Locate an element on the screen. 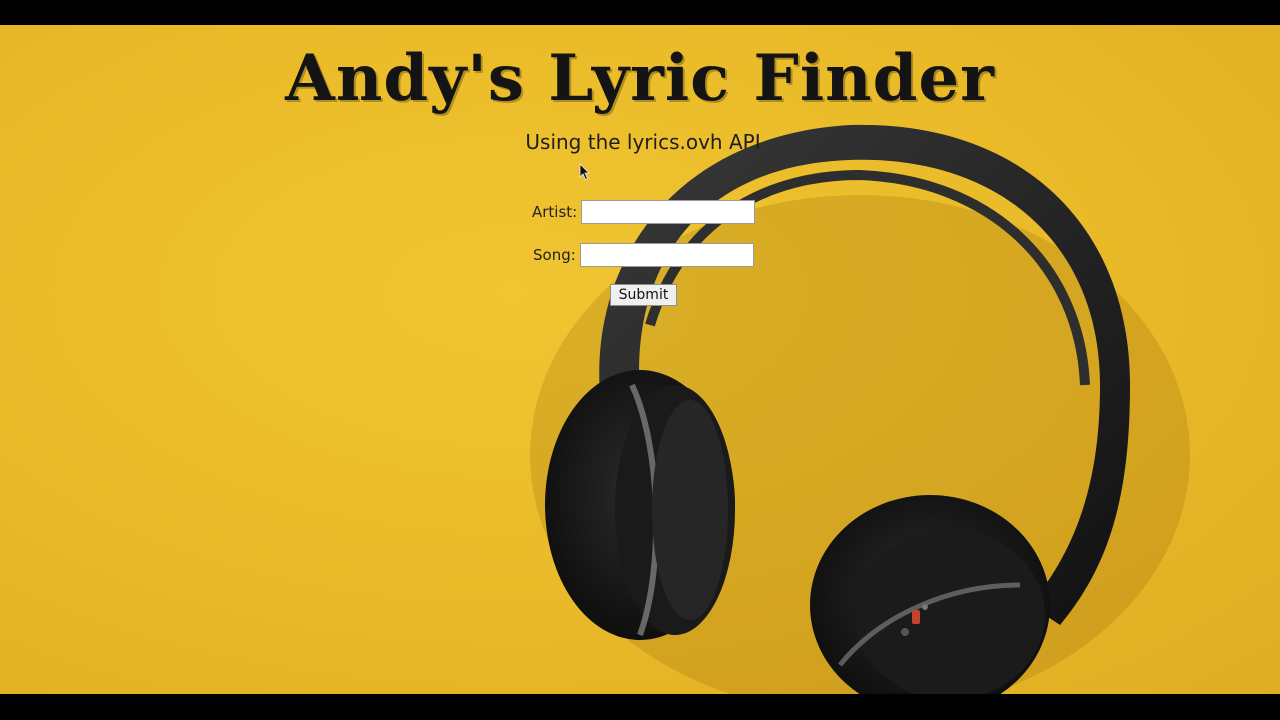  song-input is located at coordinates (666, 255).